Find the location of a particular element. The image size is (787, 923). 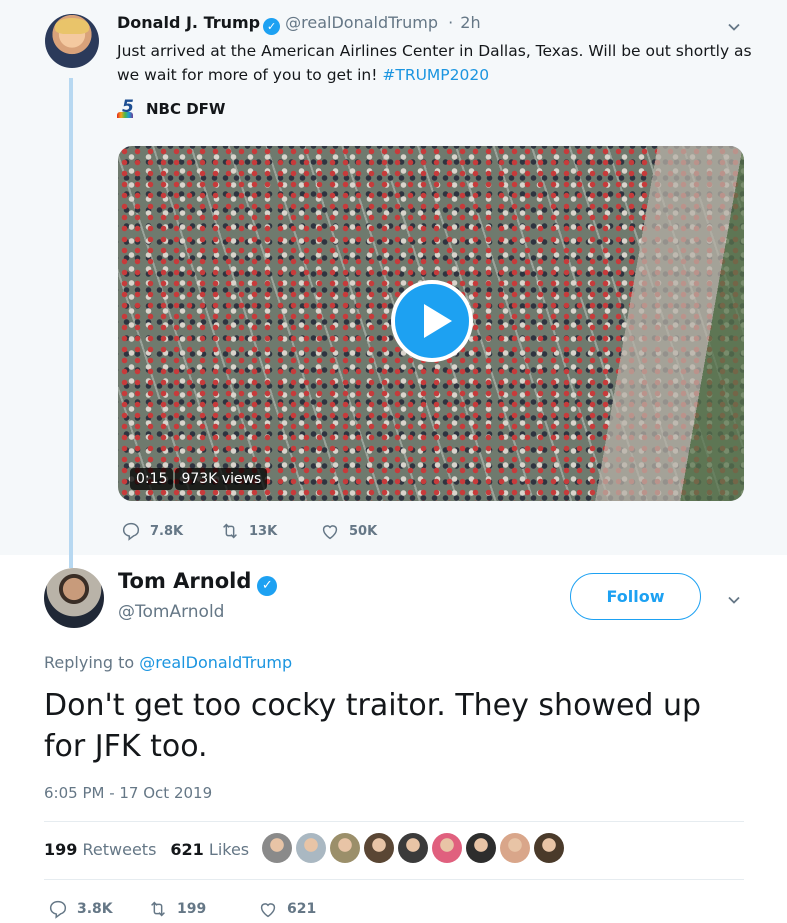

retweet-count: 13K is located at coordinates (263, 531).